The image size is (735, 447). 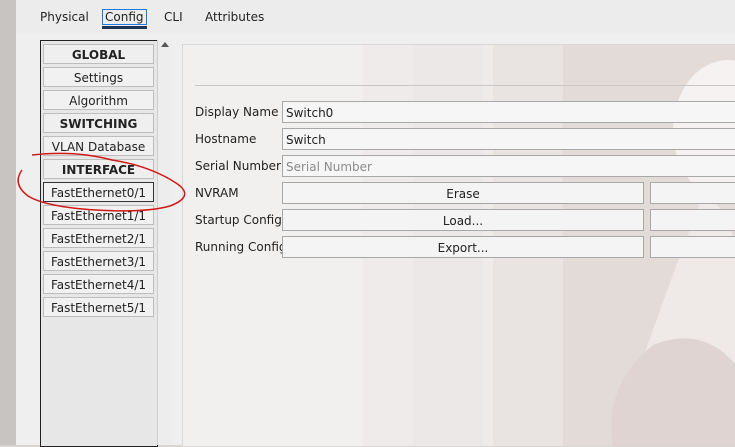 What do you see at coordinates (98, 215) in the screenshot?
I see `list-item-fastethernet1-1: FastEthernet1/1` at bounding box center [98, 215].